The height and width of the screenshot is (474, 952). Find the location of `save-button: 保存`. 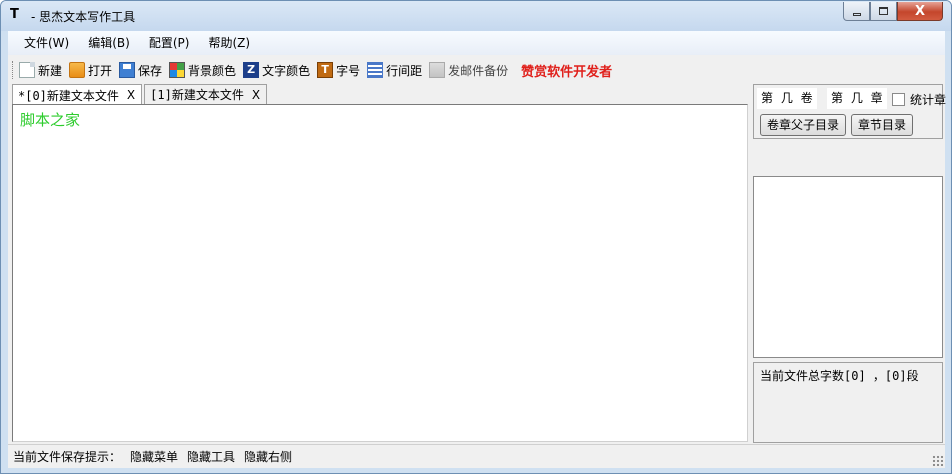

save-button: 保存 is located at coordinates (140, 70).